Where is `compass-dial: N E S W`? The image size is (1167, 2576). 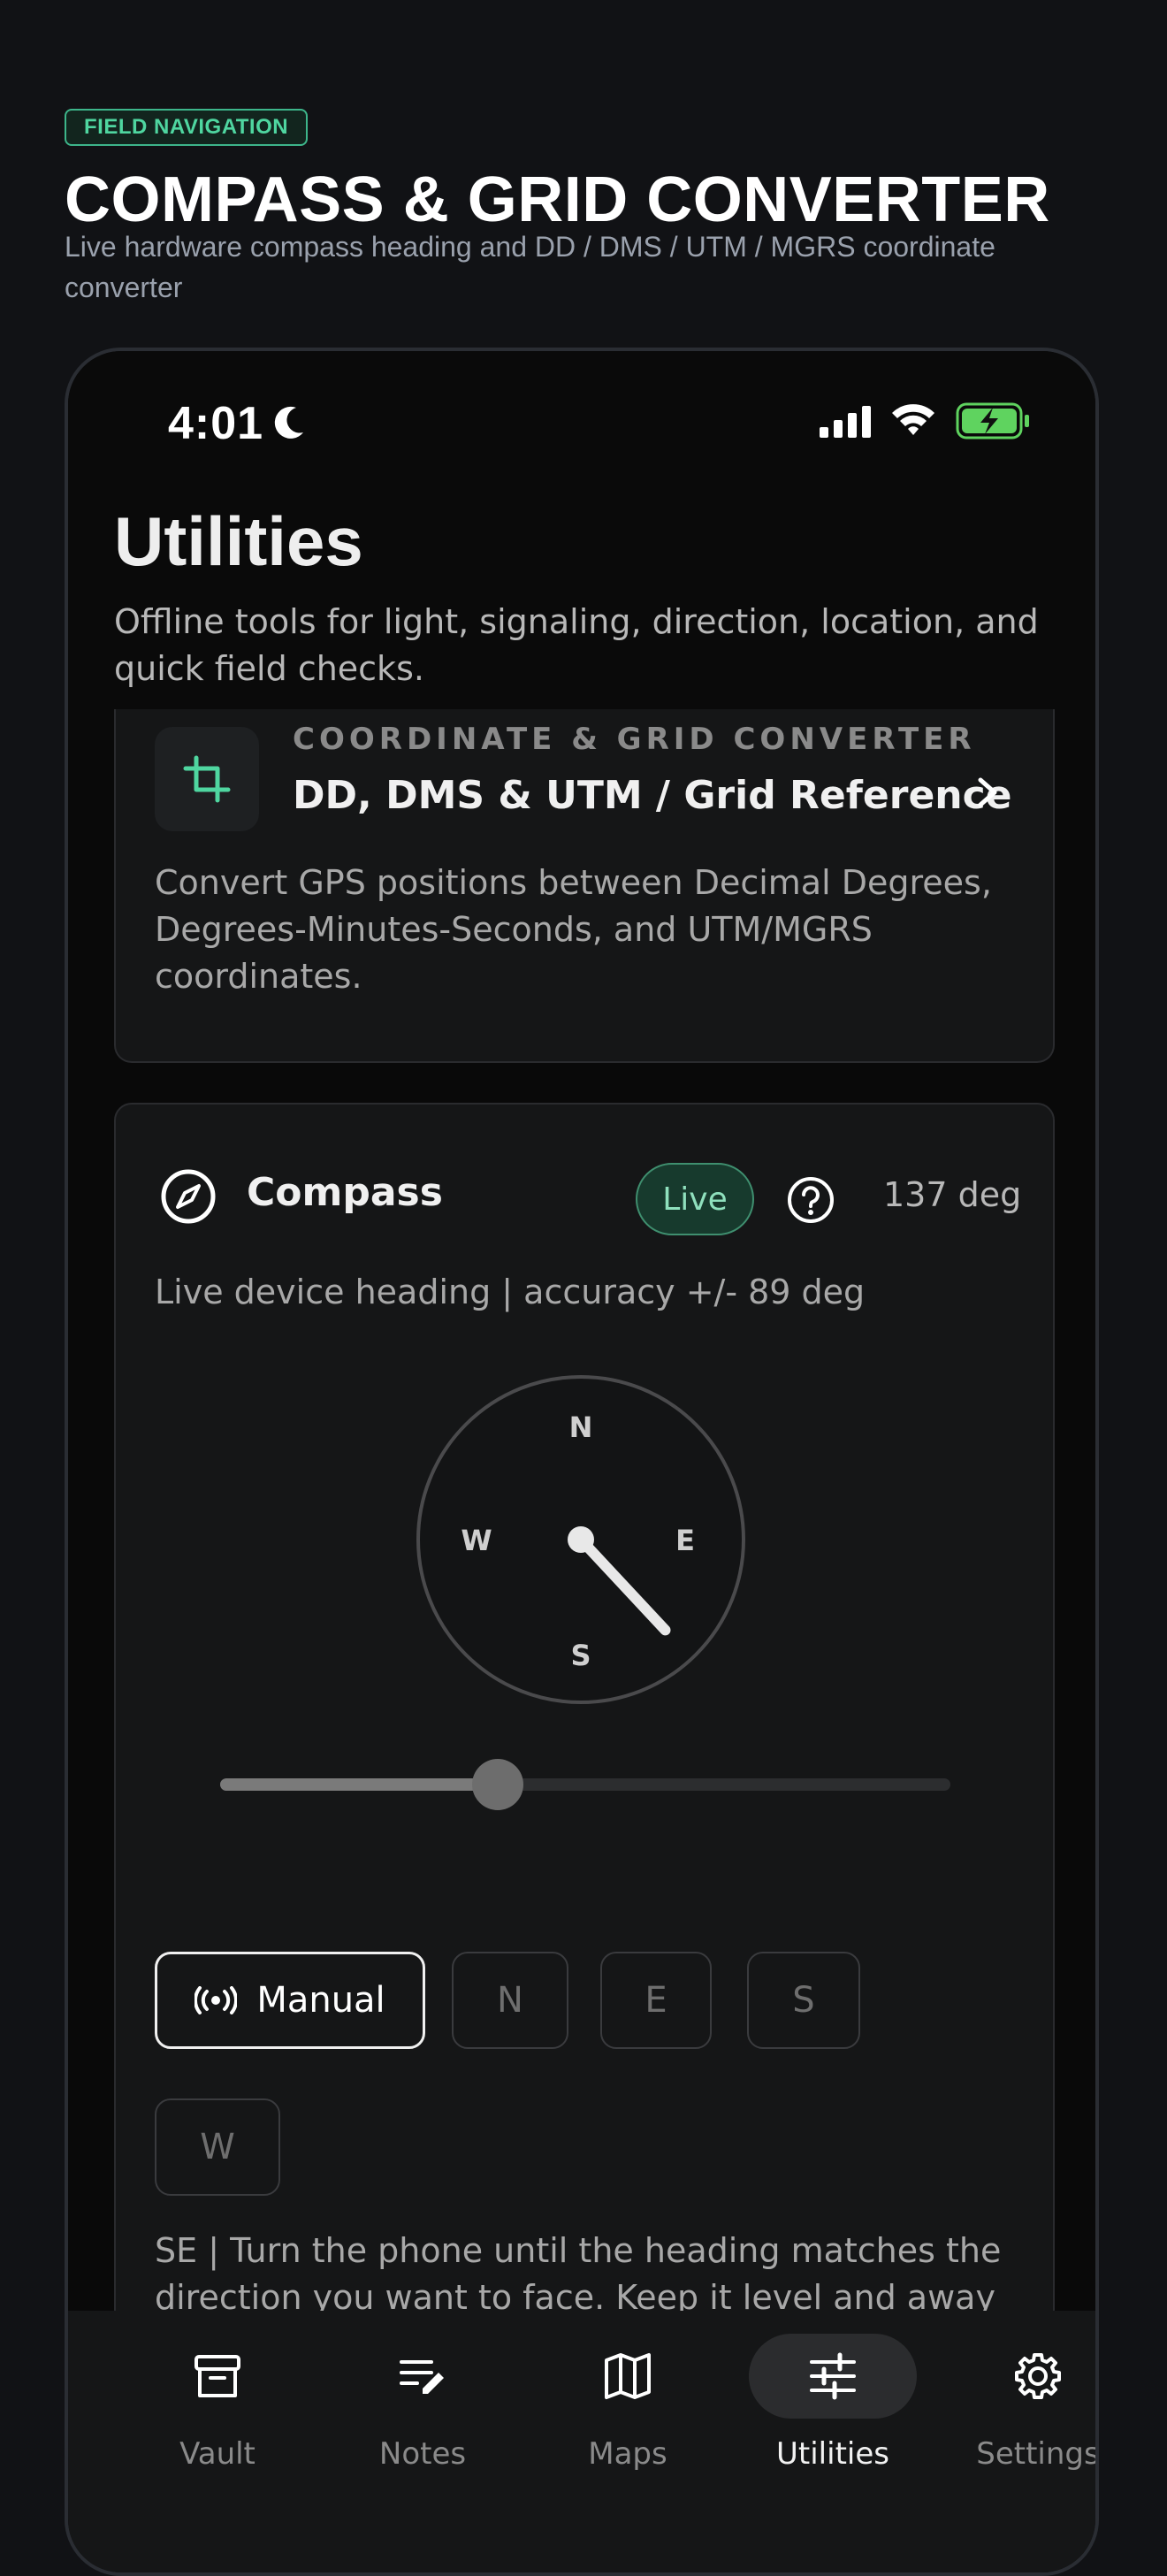
compass-dial: N E S W is located at coordinates (580, 1539).